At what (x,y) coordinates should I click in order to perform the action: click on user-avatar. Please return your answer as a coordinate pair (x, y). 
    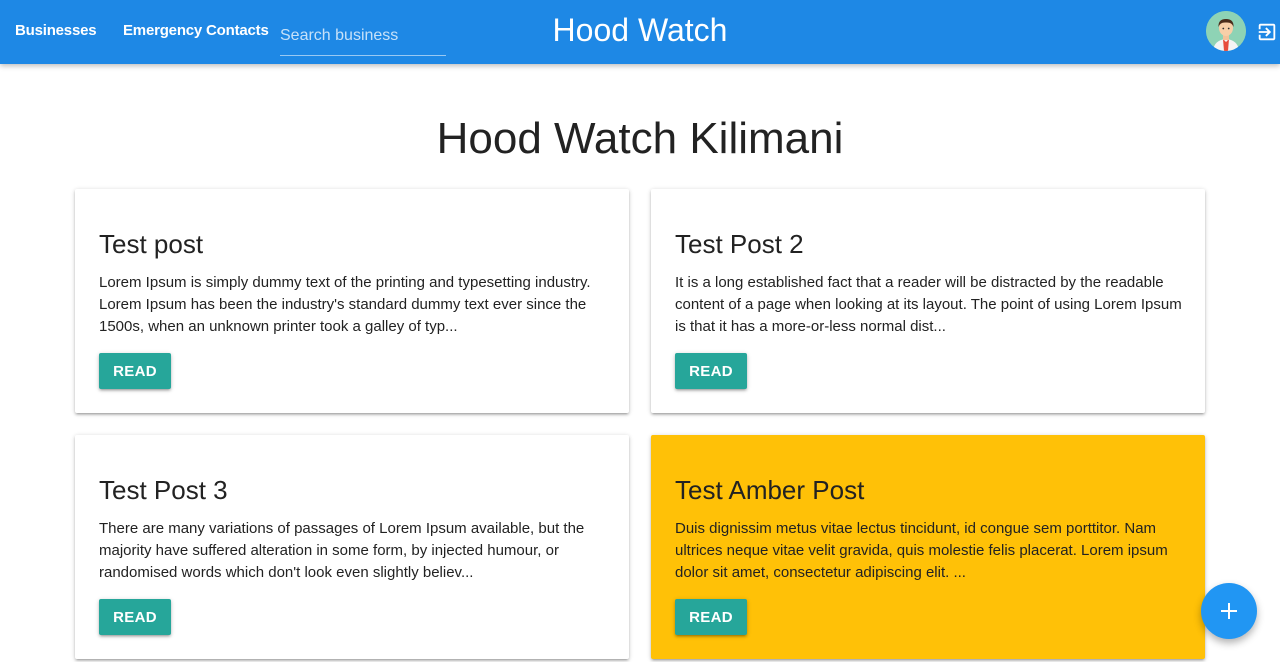
    Looking at the image, I should click on (1226, 31).